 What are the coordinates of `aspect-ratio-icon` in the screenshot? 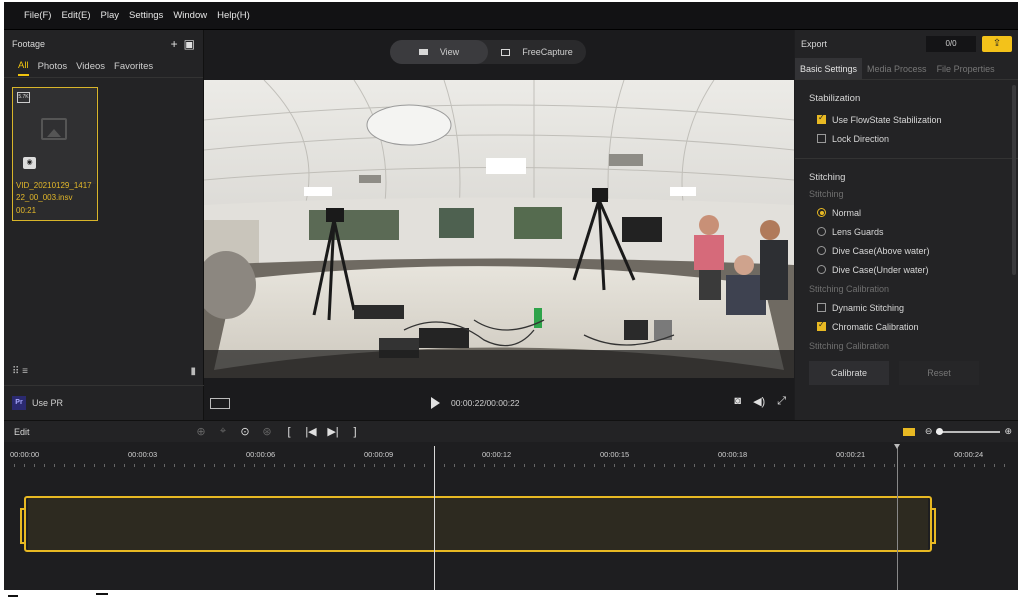 It's located at (220, 403).